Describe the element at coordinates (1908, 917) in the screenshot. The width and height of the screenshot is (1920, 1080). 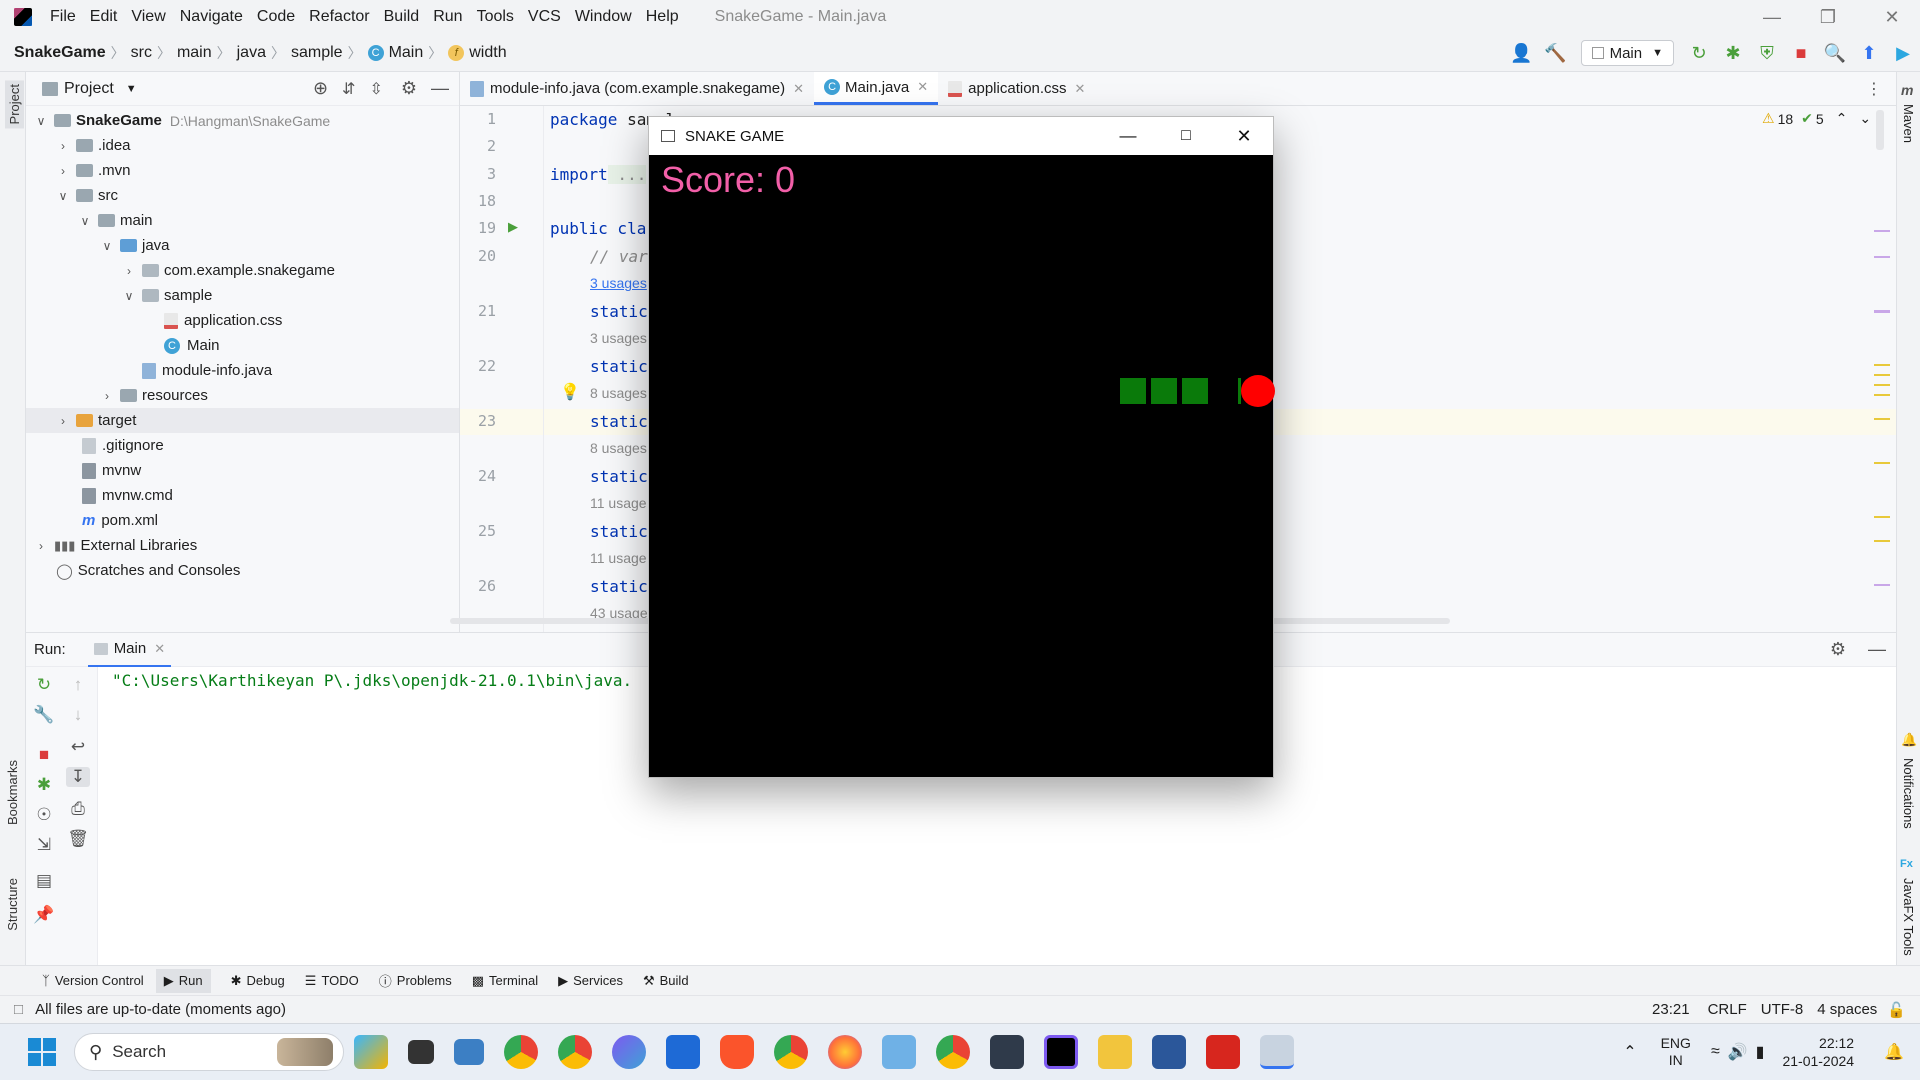
I see `javafx-tool-tab: JavaFX Tools` at that location.